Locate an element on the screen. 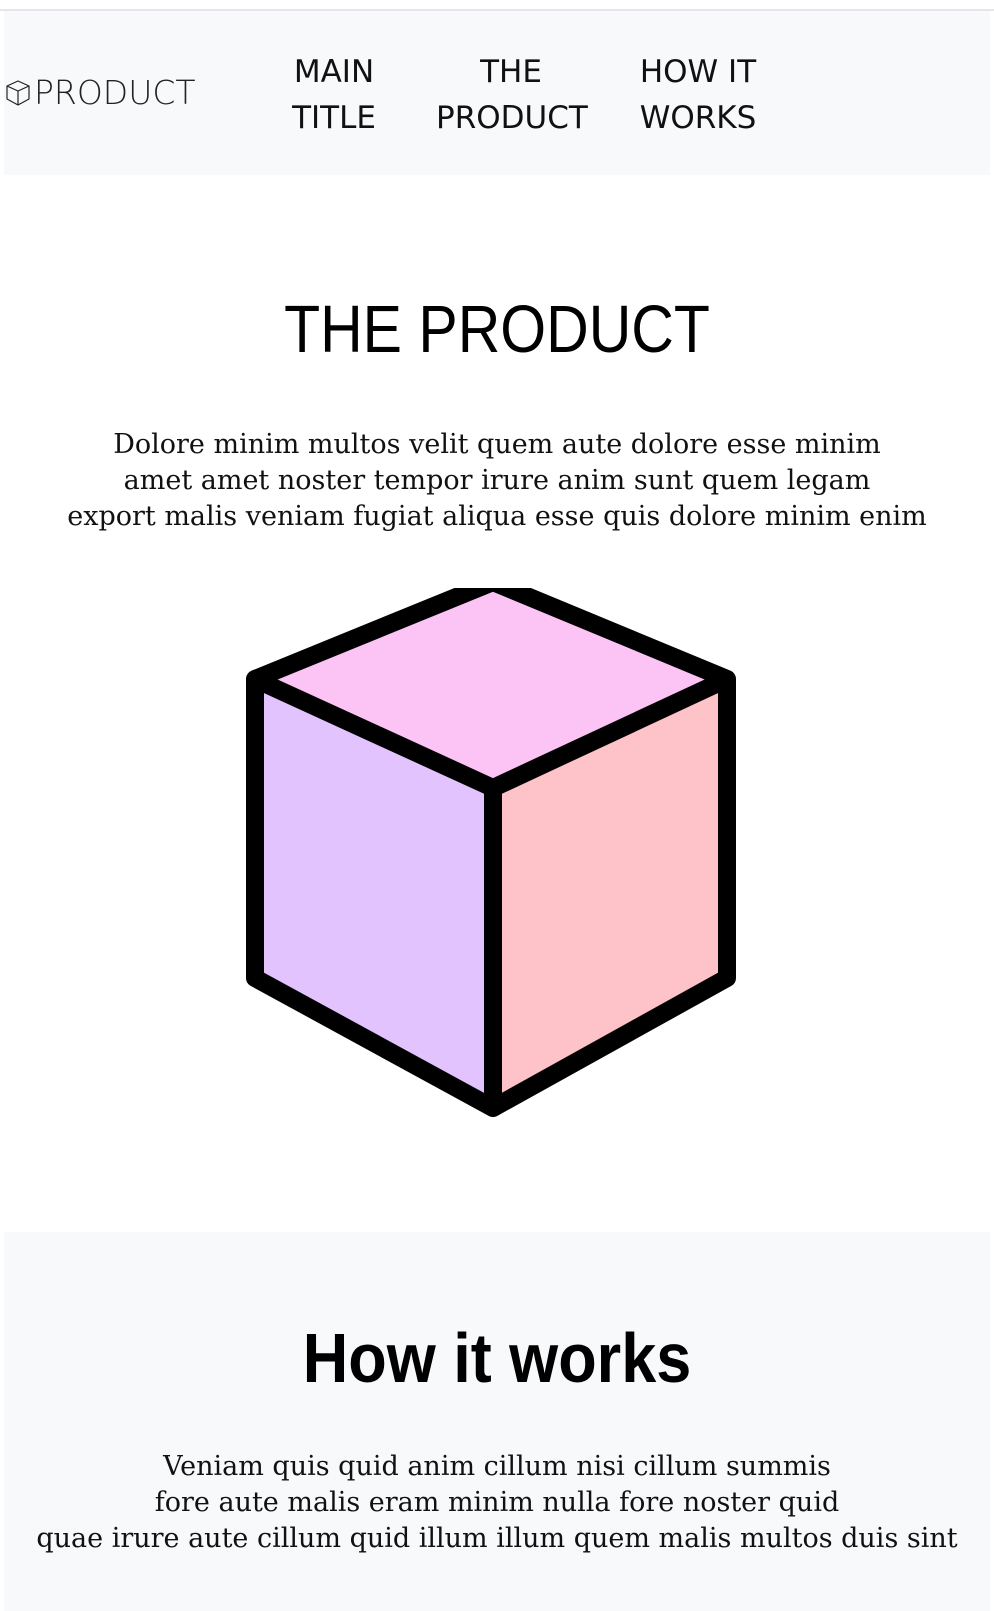  nav-link-the-product: THE PRODUCT is located at coordinates (512, 95).